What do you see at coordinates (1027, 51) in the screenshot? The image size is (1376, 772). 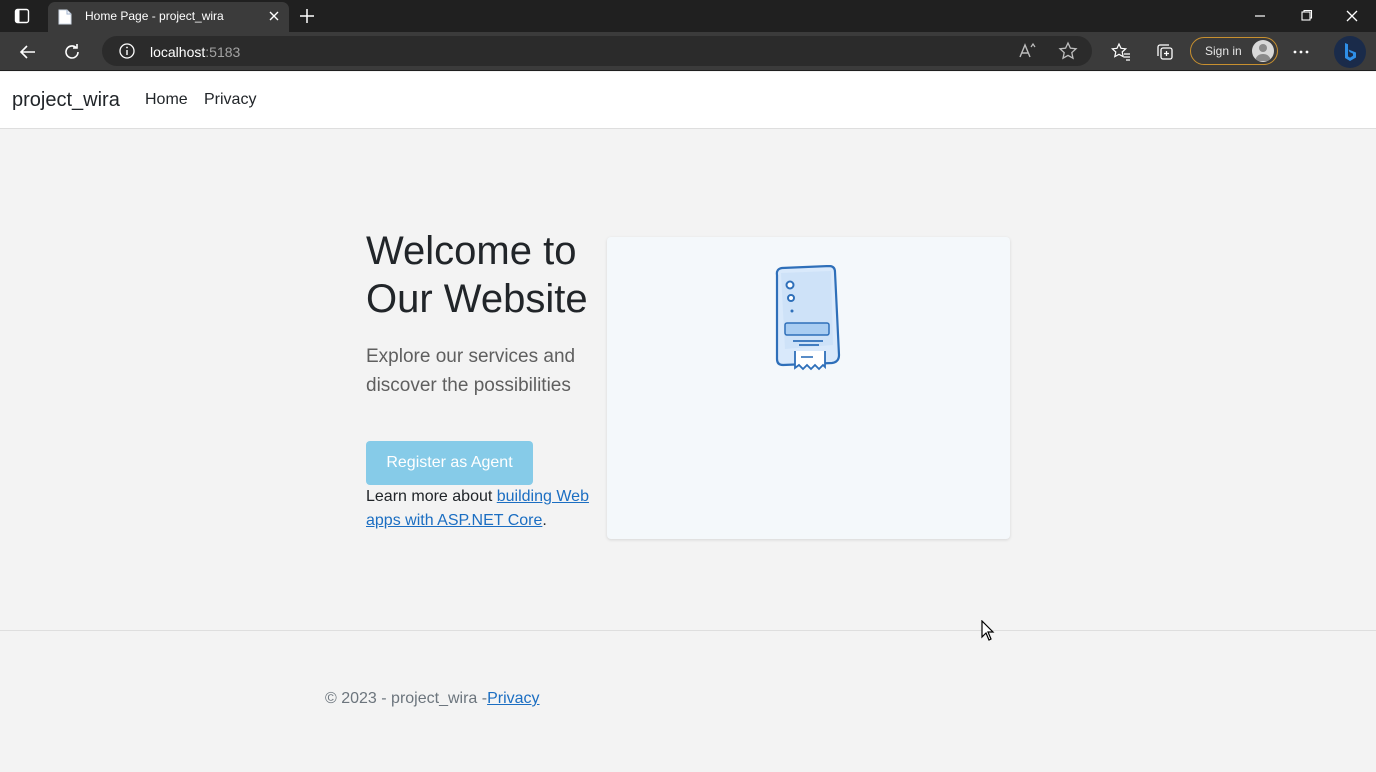 I see `read-aloud-icon` at bounding box center [1027, 51].